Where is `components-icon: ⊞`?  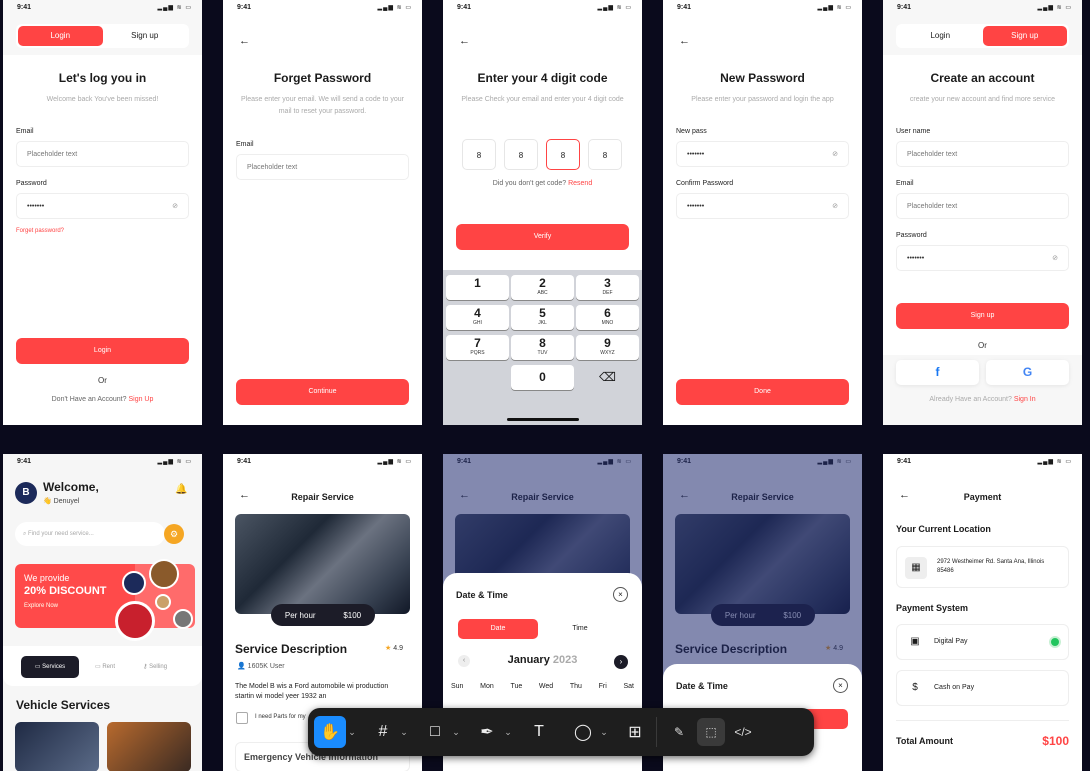 components-icon: ⊞ is located at coordinates (635, 732).